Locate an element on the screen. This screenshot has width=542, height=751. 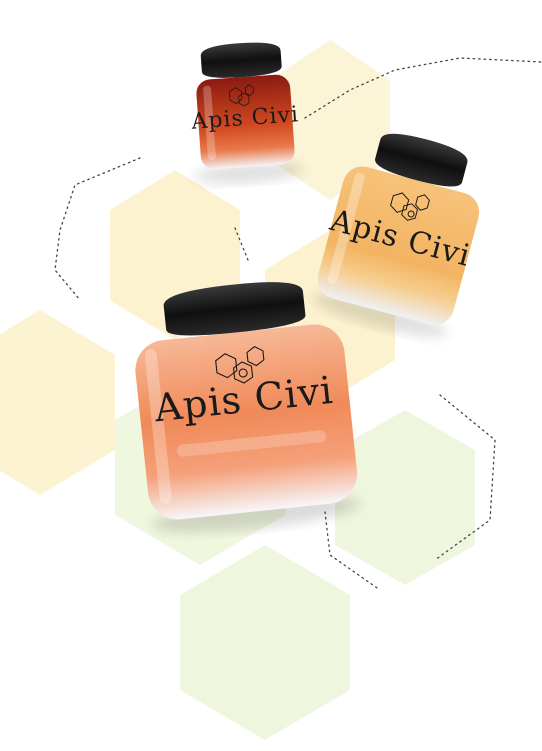
jar-small: Apis Civi is located at coordinates (247, 113).